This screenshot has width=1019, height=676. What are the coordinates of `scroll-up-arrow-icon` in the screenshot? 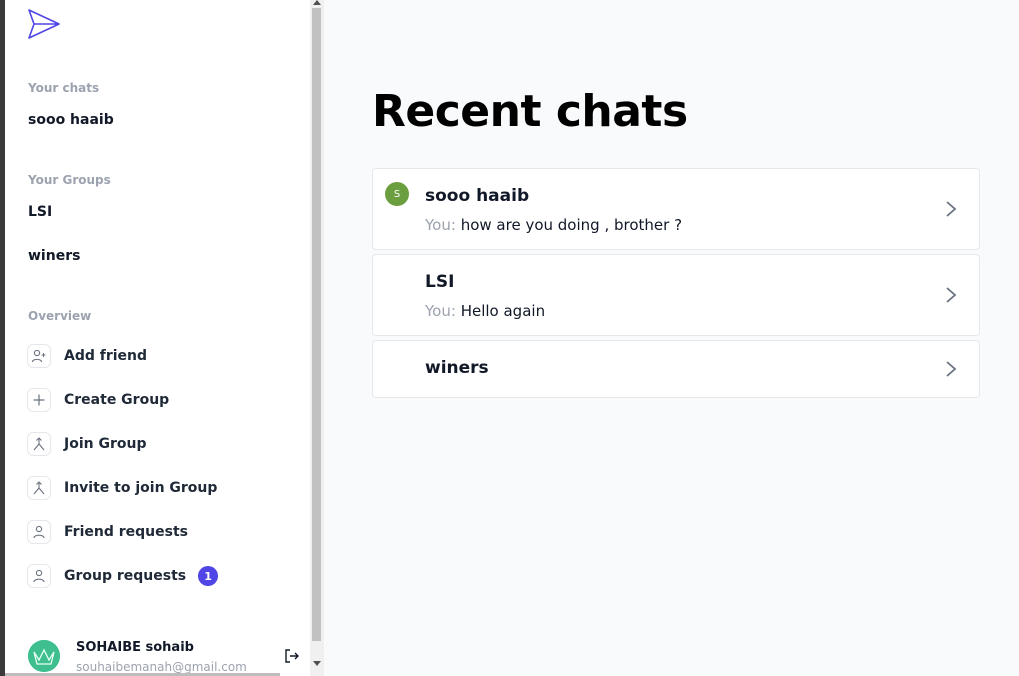 It's located at (317, 2).